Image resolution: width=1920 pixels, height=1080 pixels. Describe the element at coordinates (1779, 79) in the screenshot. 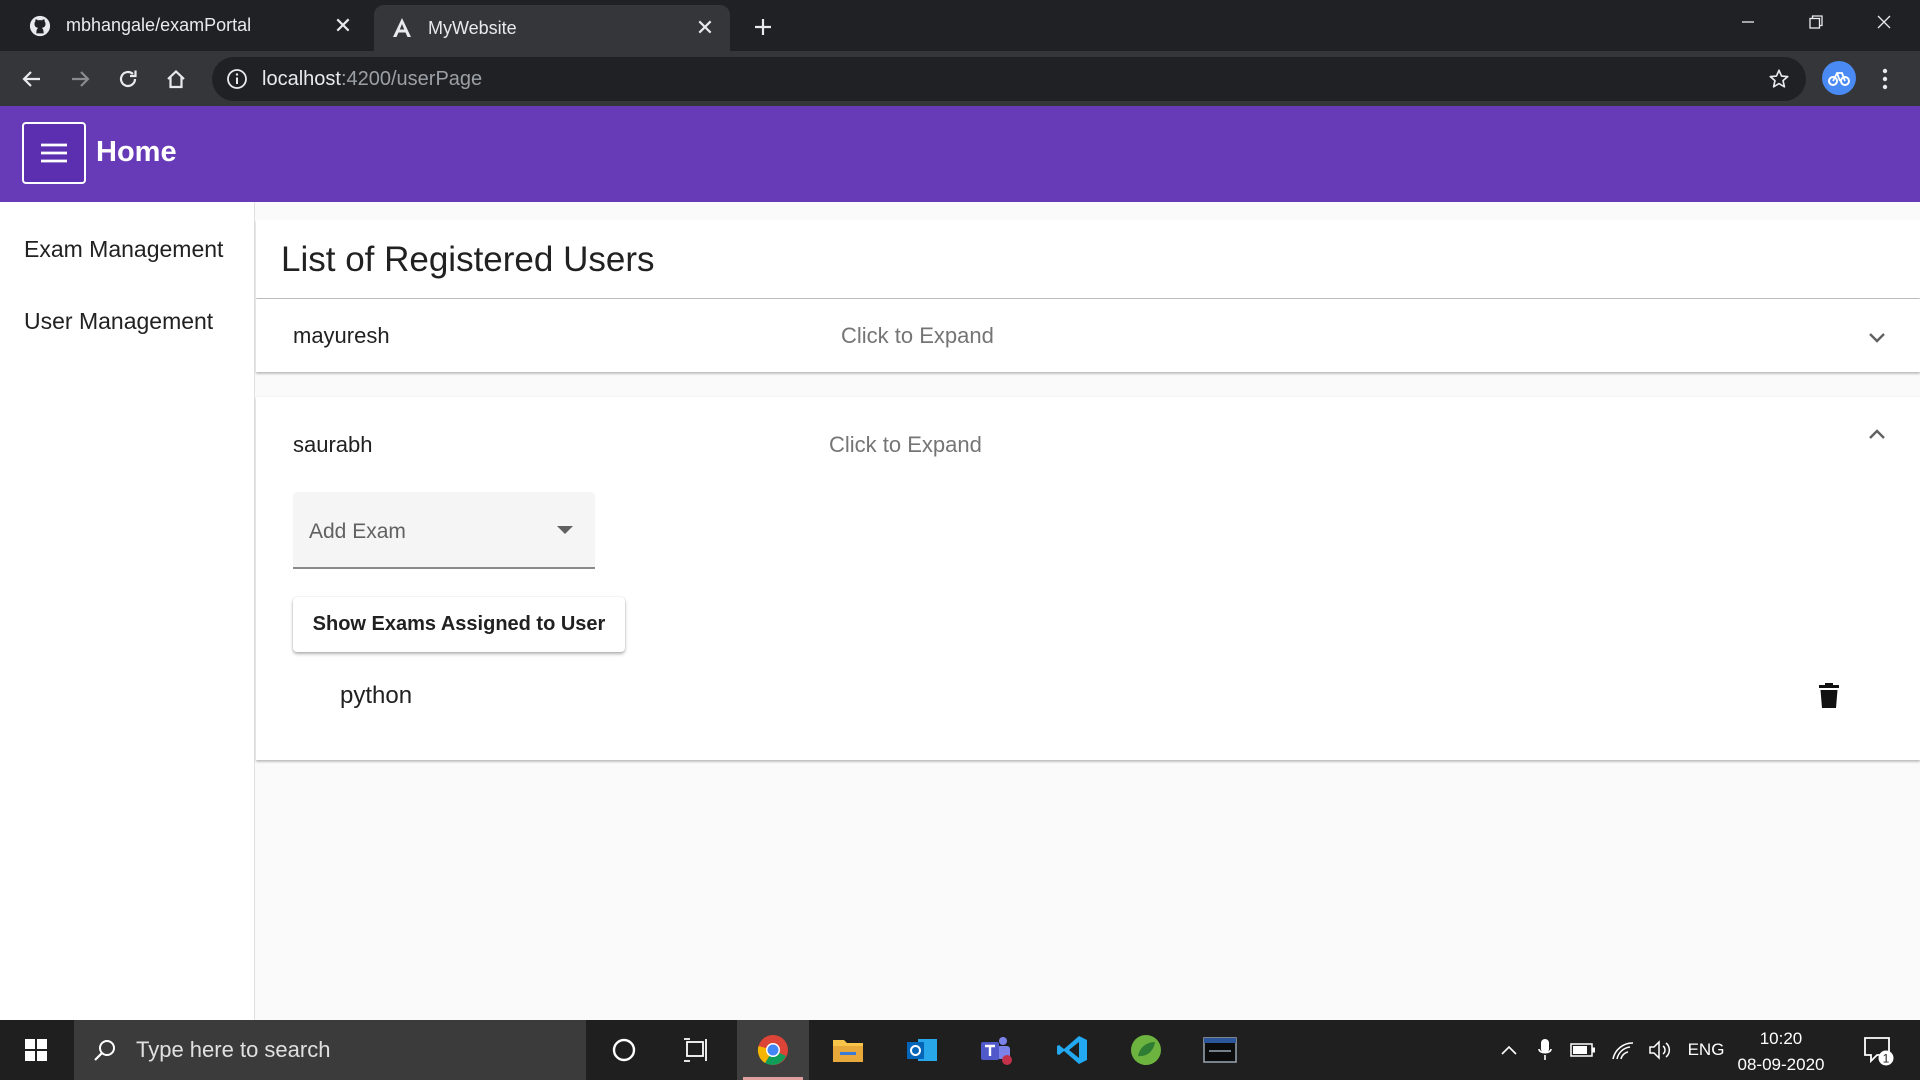

I see `bookmark-star-icon` at that location.